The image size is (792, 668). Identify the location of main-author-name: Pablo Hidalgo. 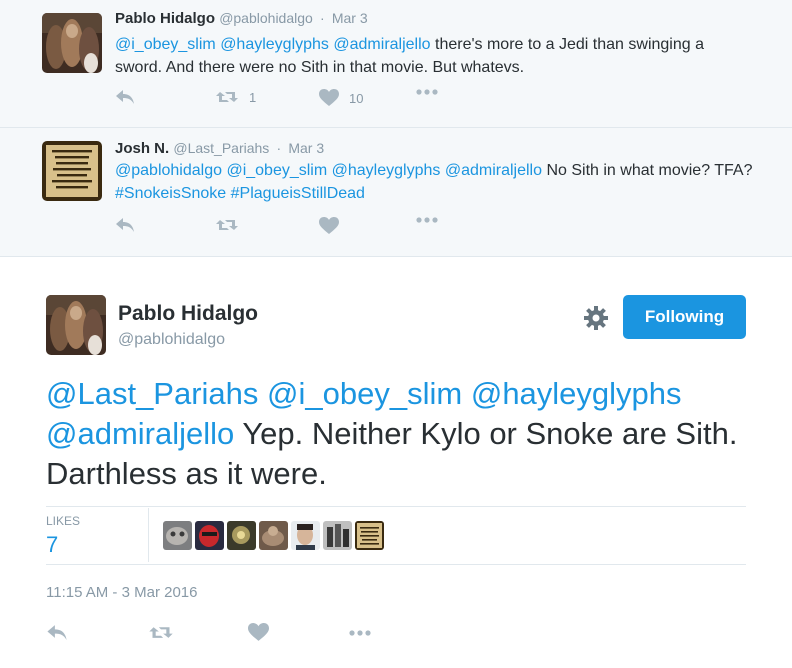
(188, 314).